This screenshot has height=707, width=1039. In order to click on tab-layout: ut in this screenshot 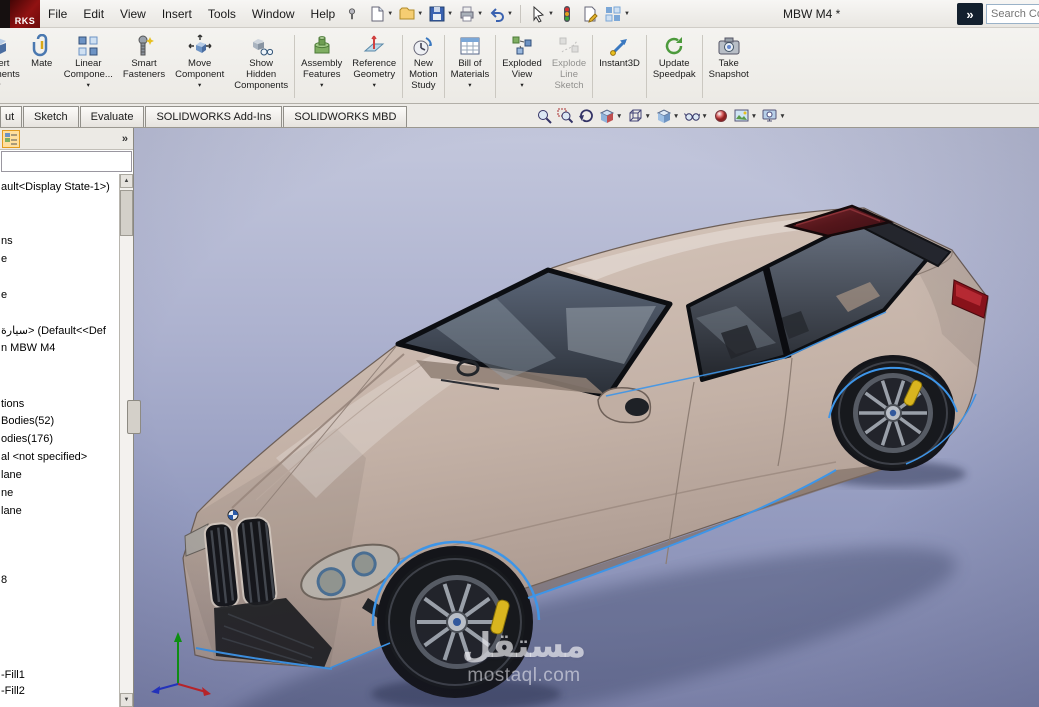, I will do `click(11, 116)`.